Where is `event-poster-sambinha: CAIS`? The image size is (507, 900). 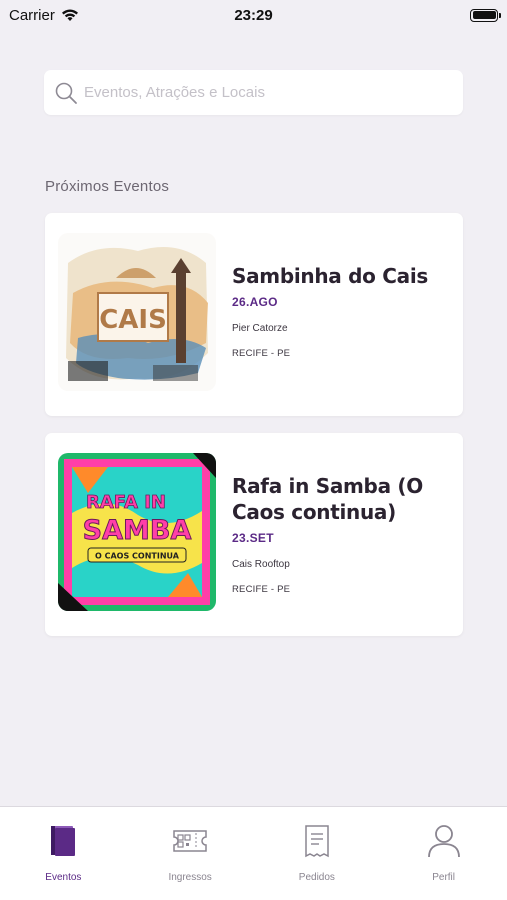
event-poster-sambinha: CAIS is located at coordinates (137, 312).